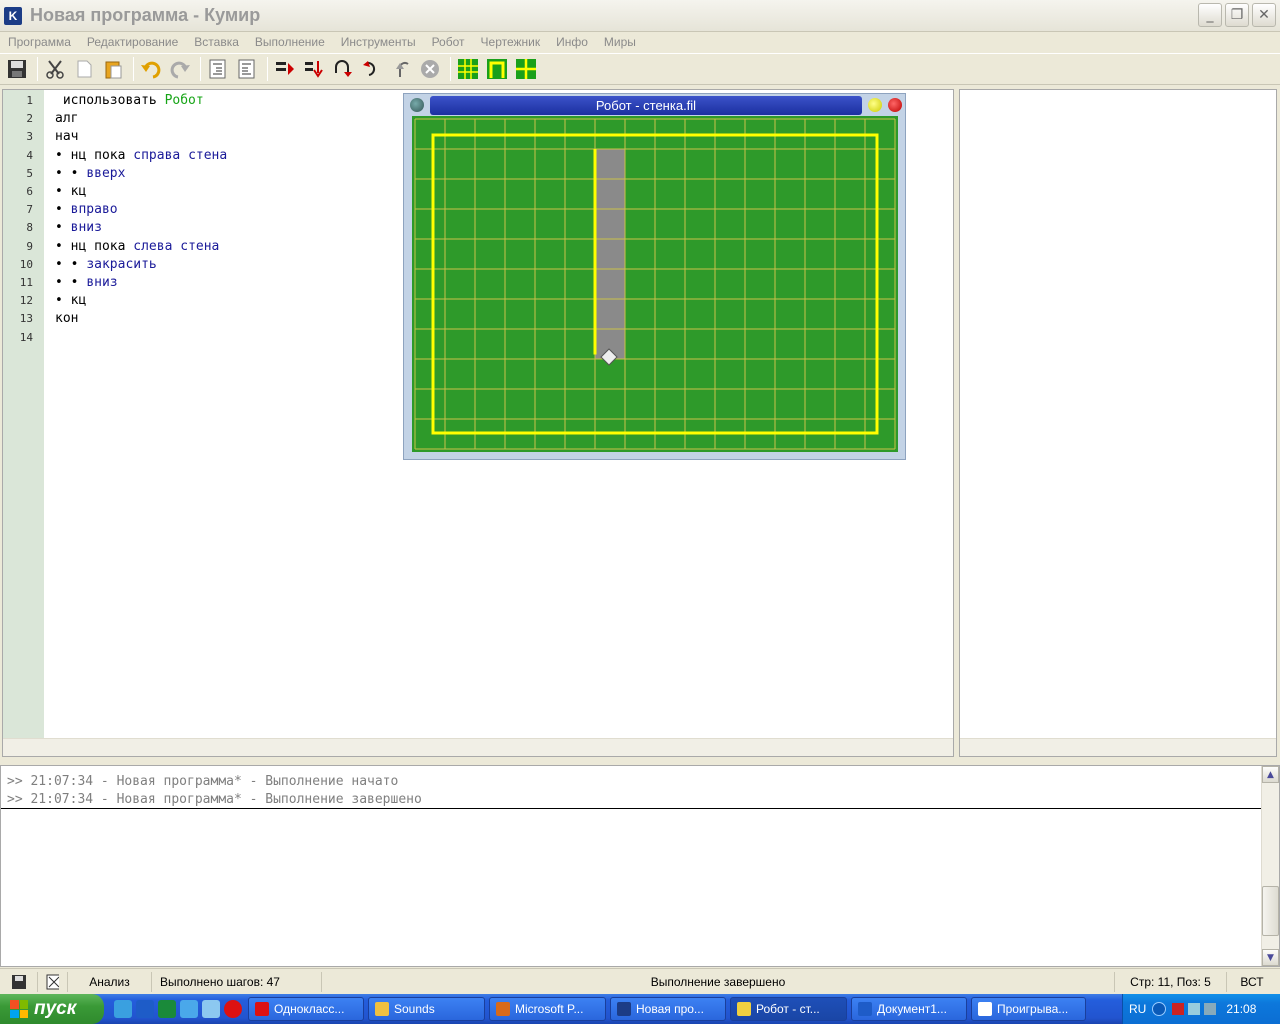 This screenshot has height=1024, width=1280. I want to click on unindent-icon, so click(247, 69).